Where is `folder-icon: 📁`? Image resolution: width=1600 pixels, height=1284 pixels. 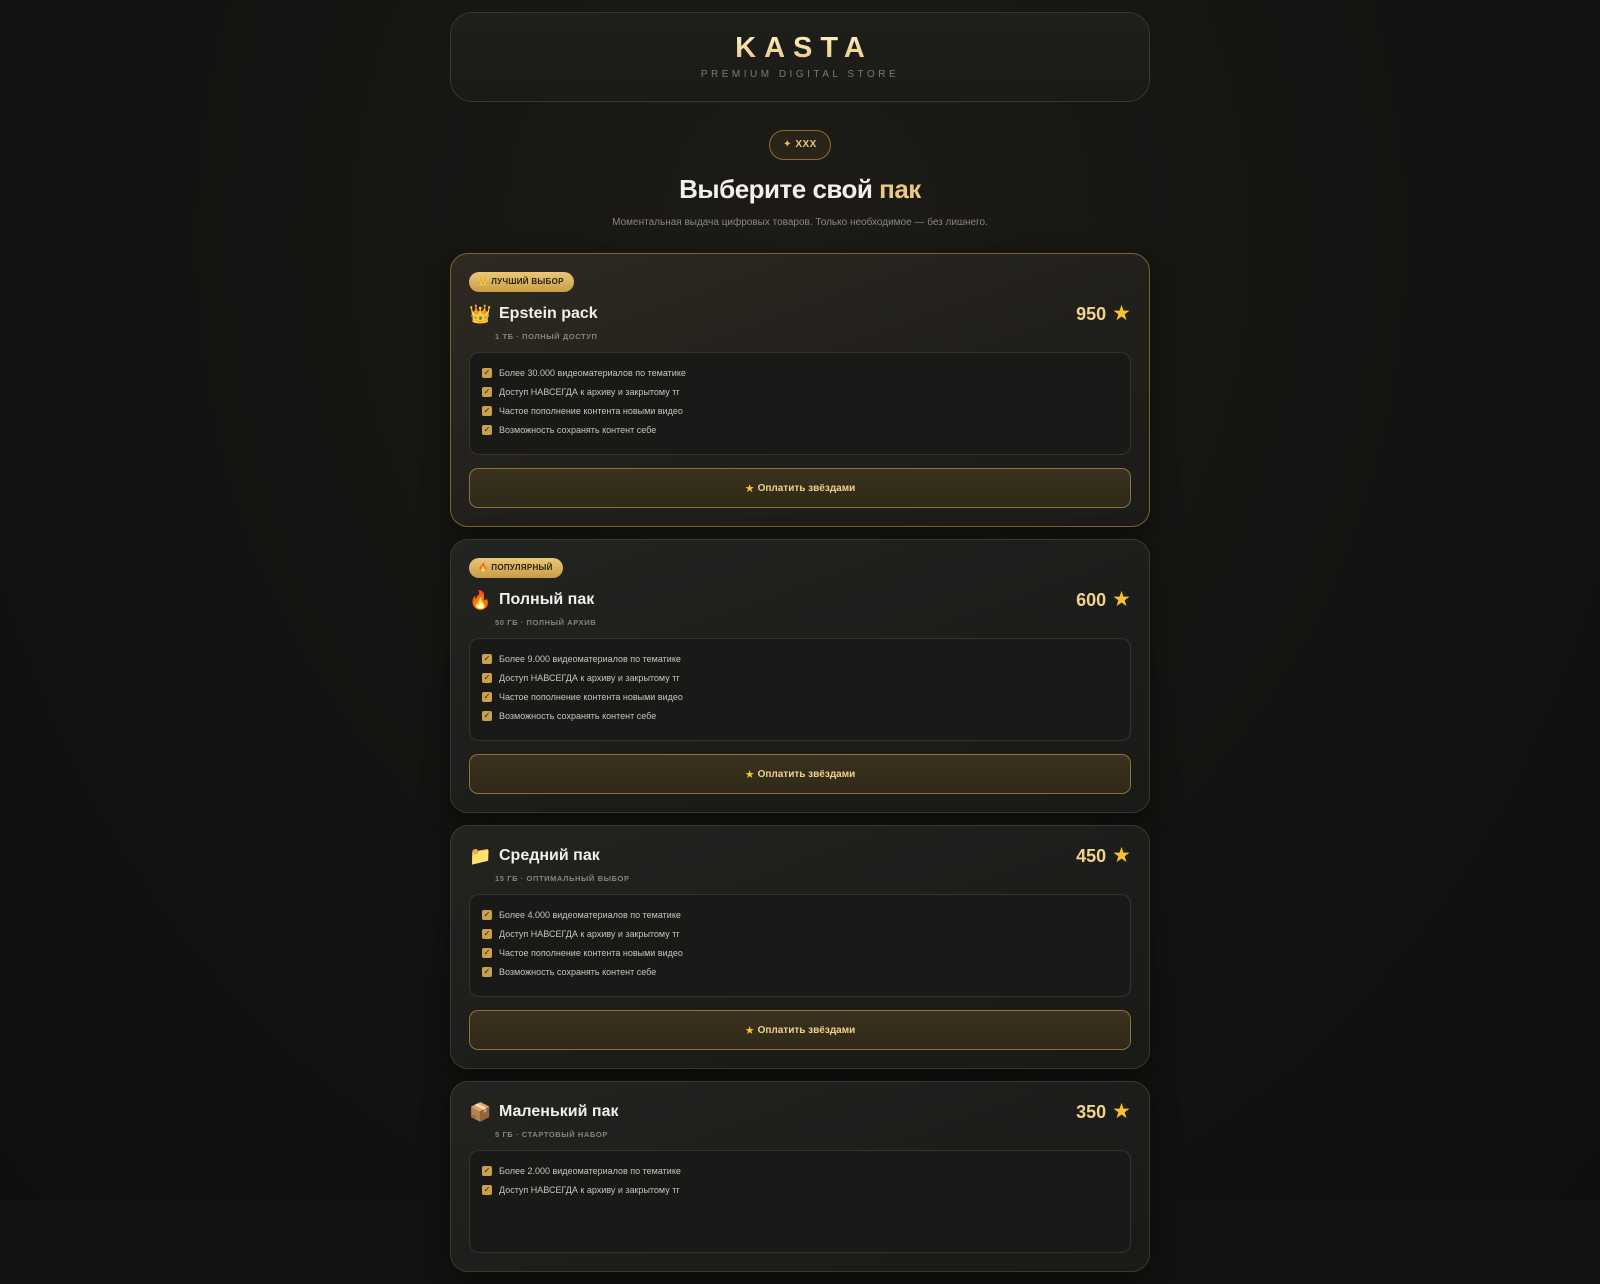 folder-icon: 📁 is located at coordinates (480, 856).